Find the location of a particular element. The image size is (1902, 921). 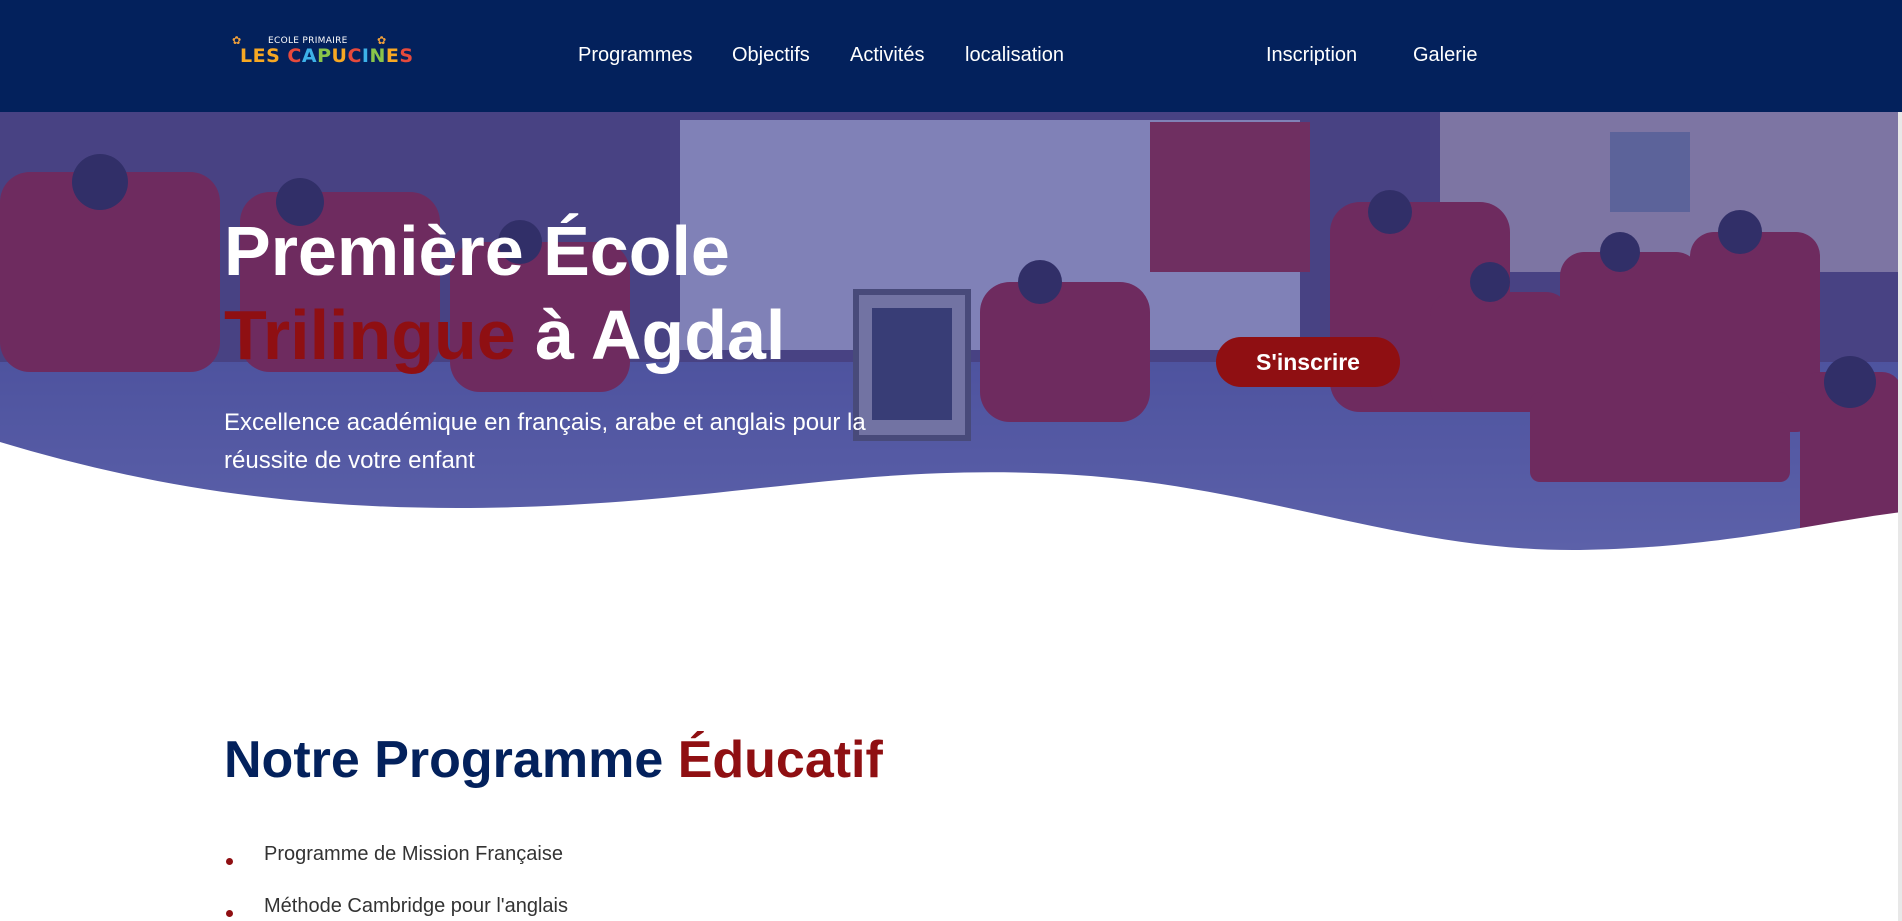

list-item-label: Programme de Mission Française is located at coordinates (413, 854).